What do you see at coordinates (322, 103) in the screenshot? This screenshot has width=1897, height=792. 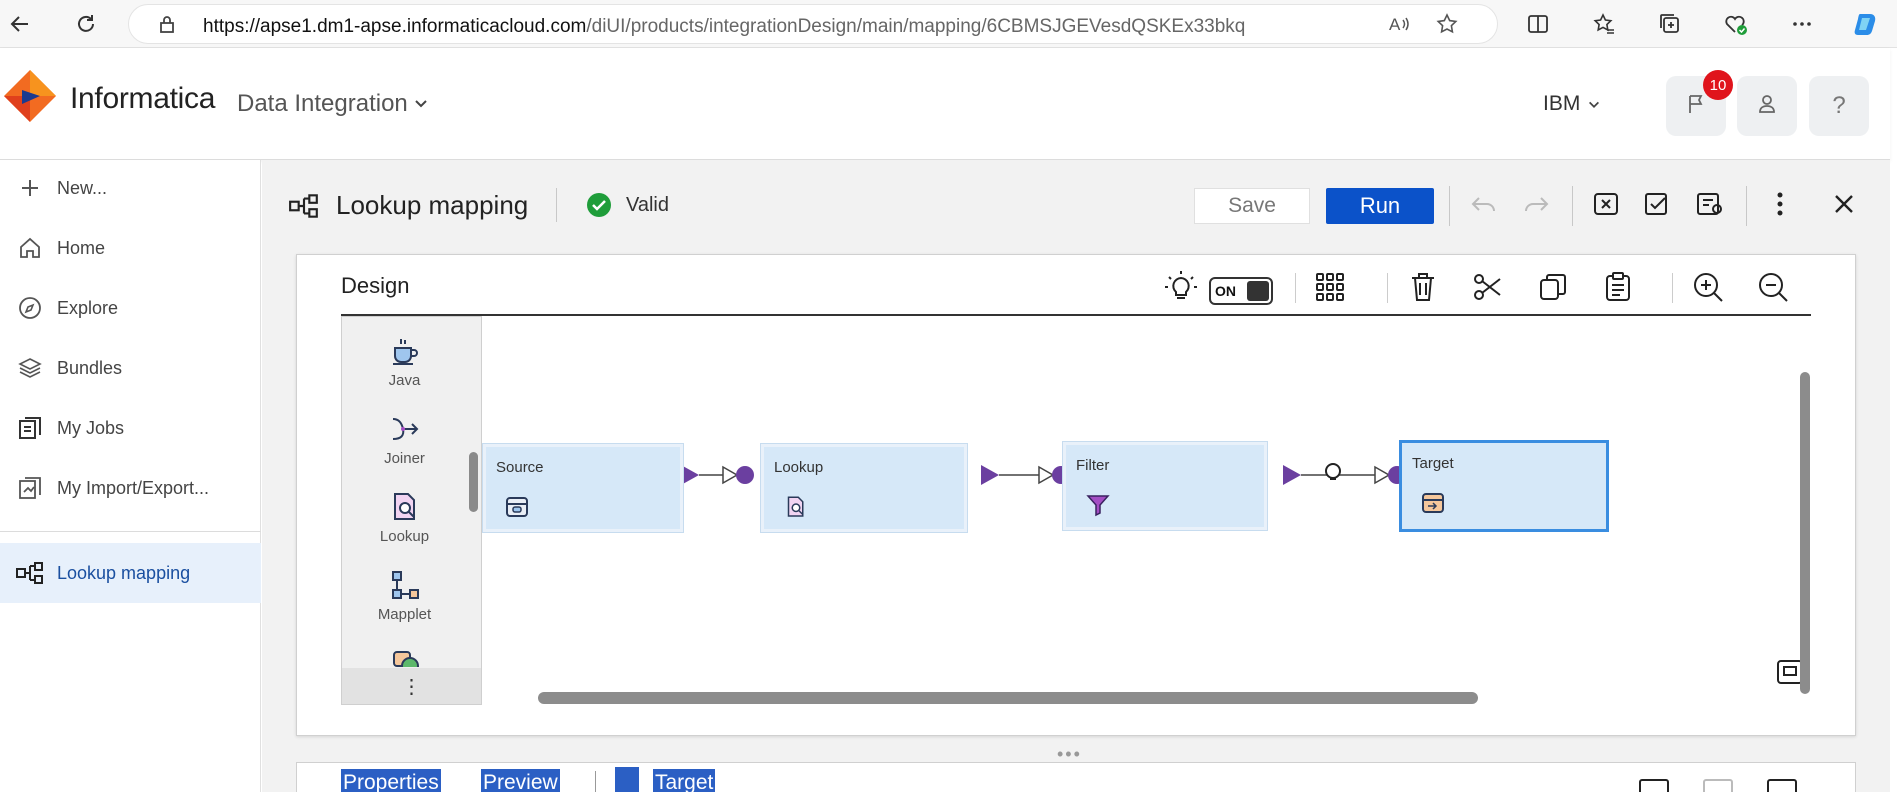 I see `product-name: Data Integration` at bounding box center [322, 103].